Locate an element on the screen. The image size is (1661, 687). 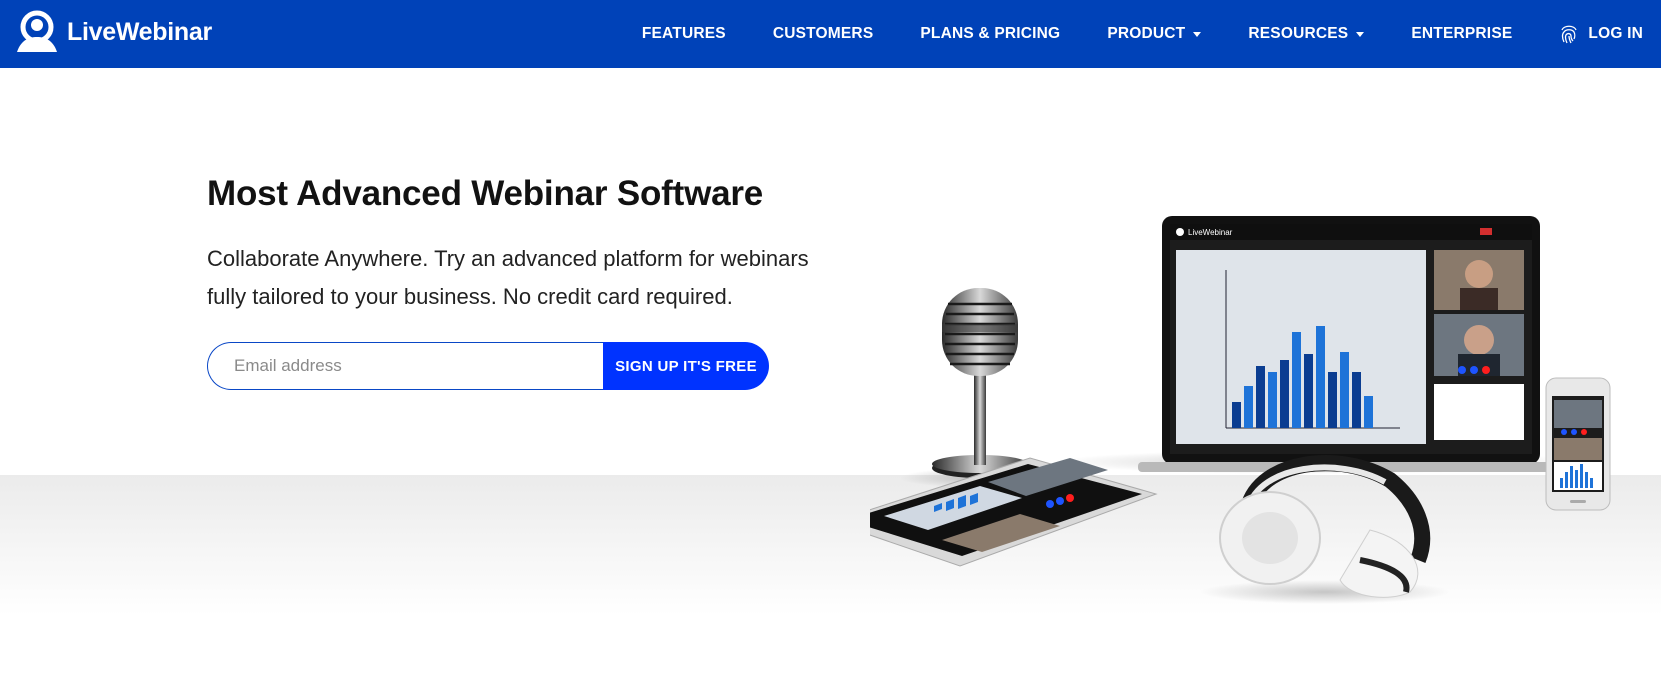
nav-label: RESOURCES is located at coordinates (1298, 33).